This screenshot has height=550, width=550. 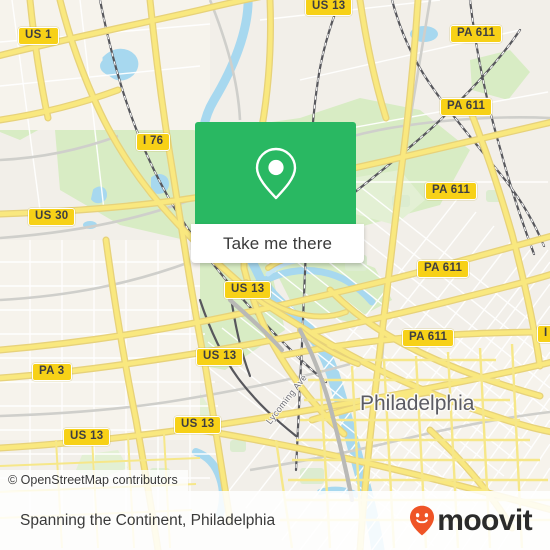 I want to click on moovit-wordmark: moovit, so click(x=484, y=520).